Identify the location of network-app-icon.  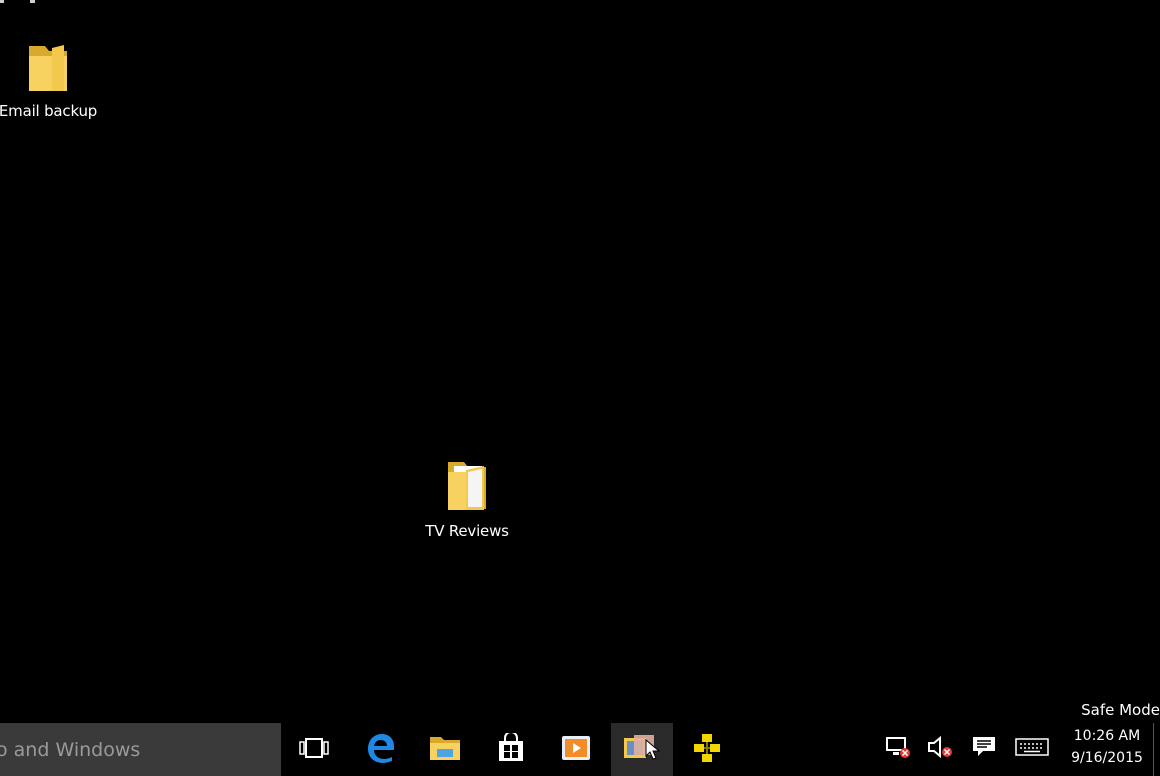
(707, 750).